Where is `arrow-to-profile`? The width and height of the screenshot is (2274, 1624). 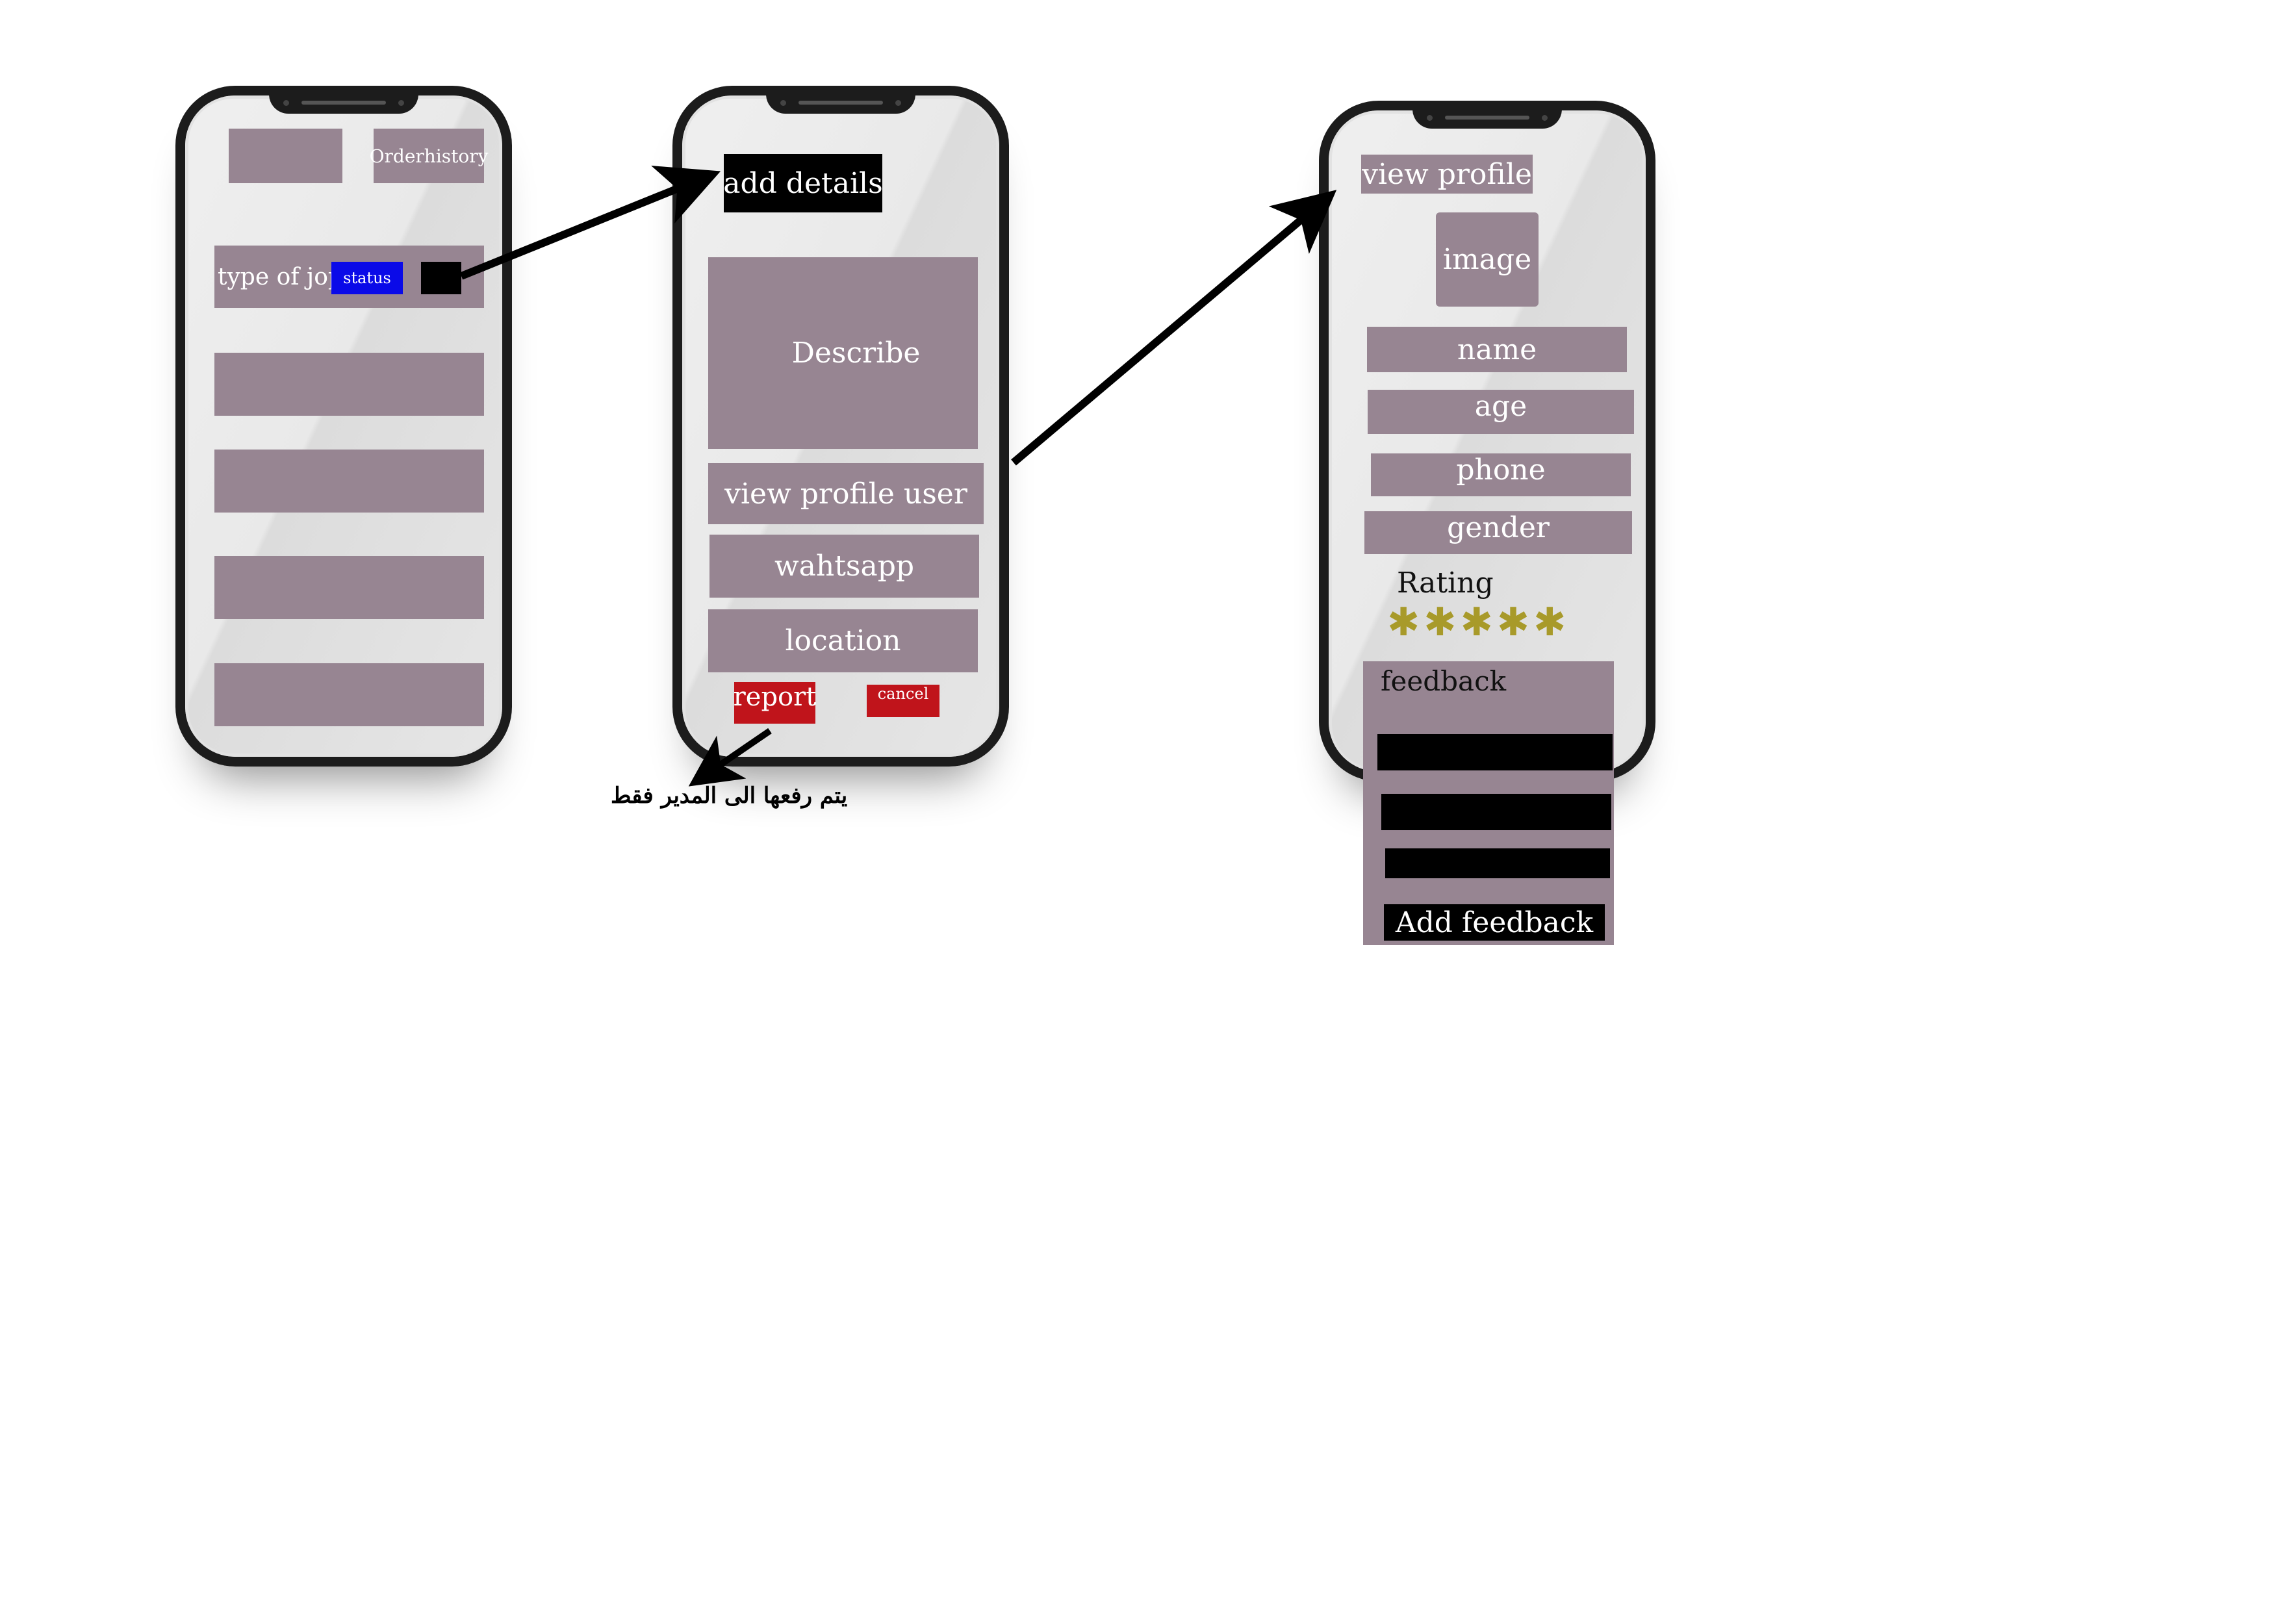
arrow-to-profile is located at coordinates (1174, 328).